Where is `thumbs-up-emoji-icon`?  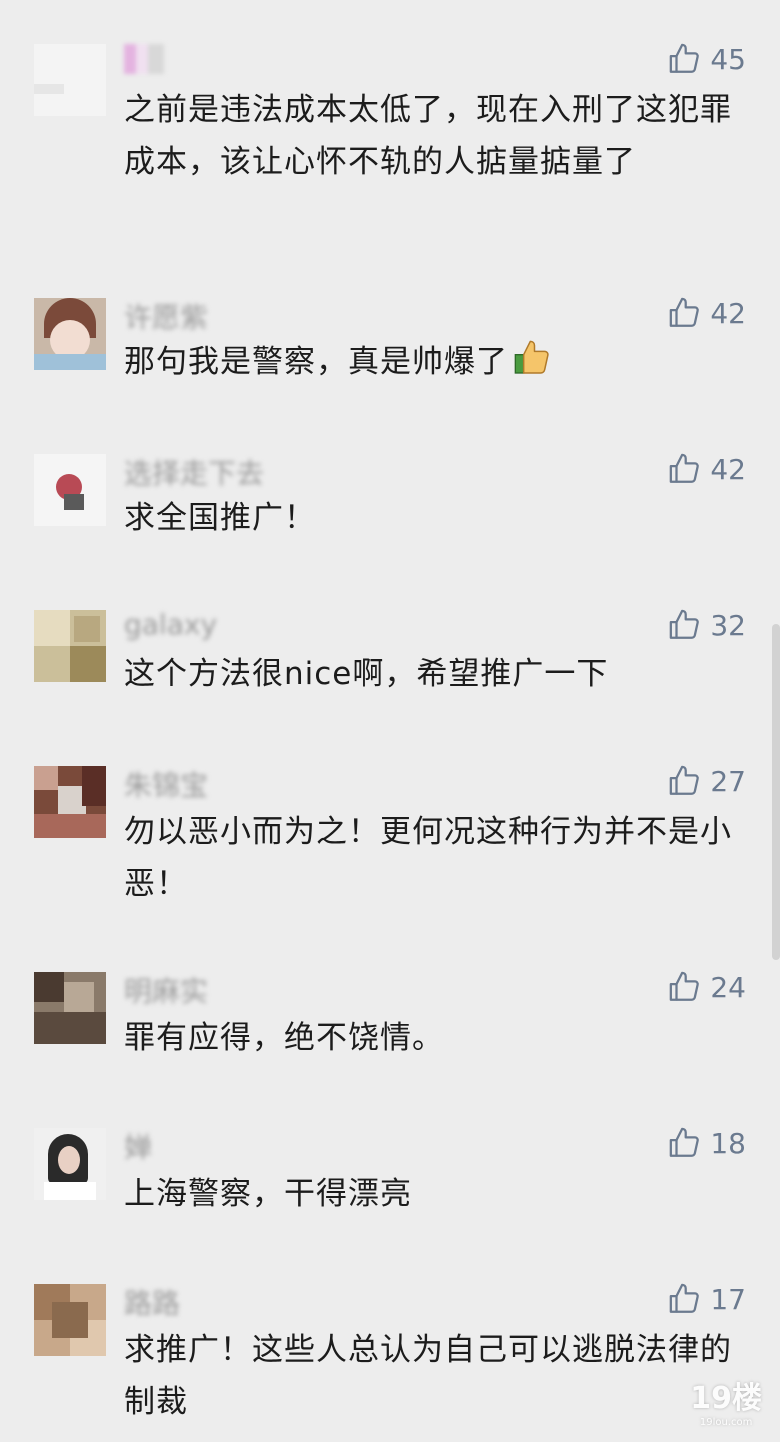
thumbs-up-emoji-icon is located at coordinates (532, 366).